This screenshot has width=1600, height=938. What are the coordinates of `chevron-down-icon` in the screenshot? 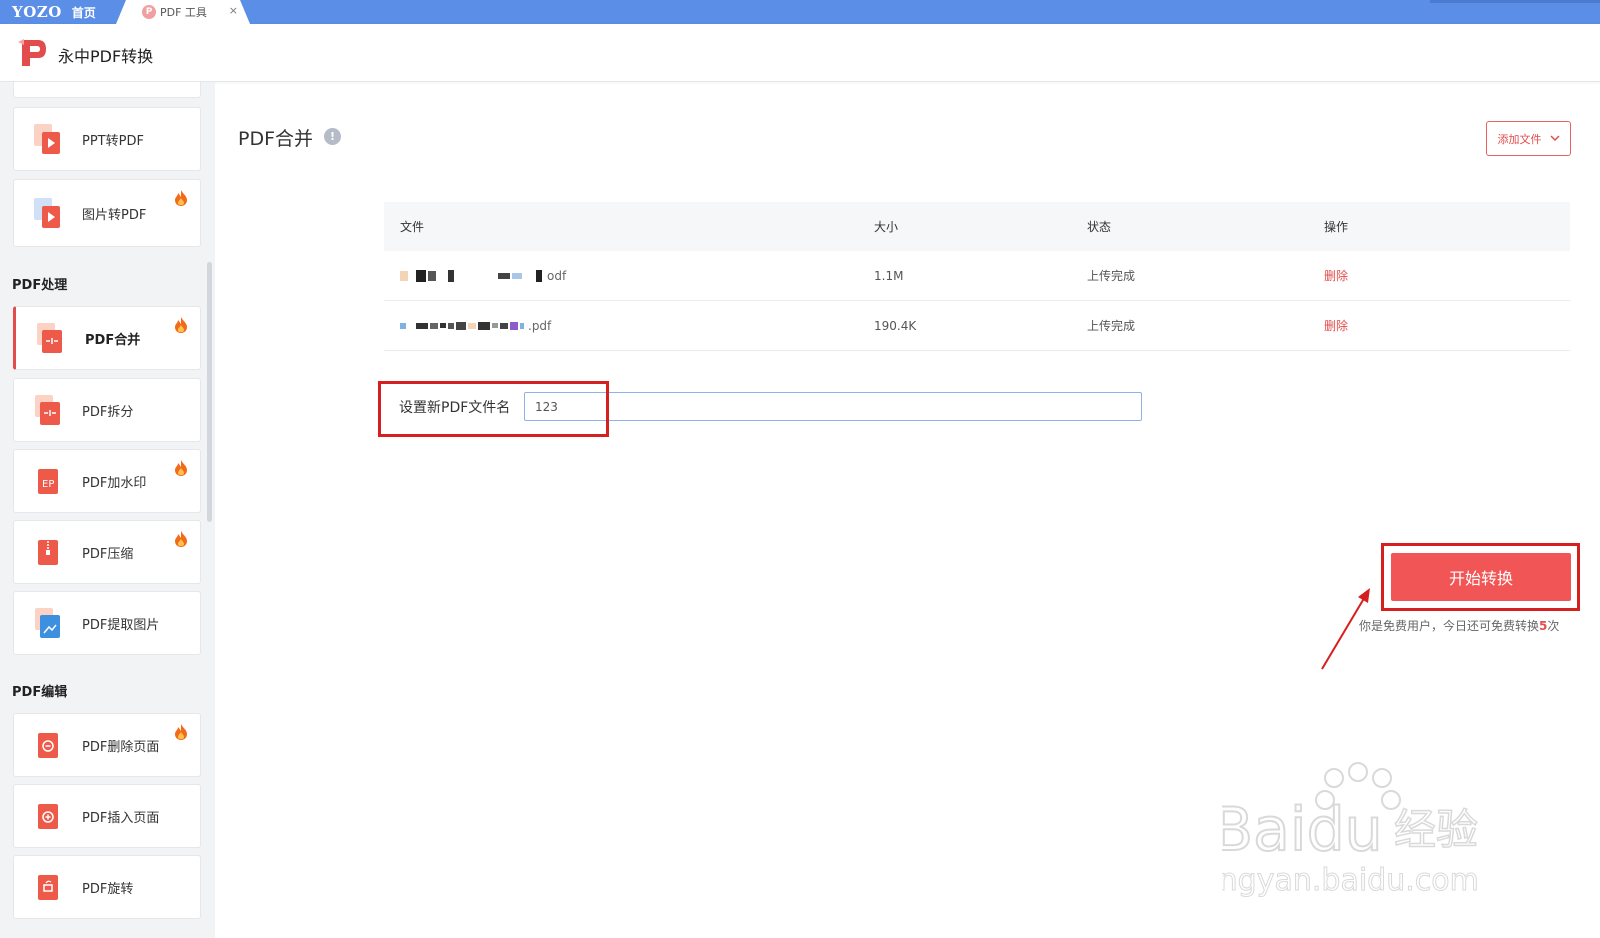 It's located at (1554, 138).